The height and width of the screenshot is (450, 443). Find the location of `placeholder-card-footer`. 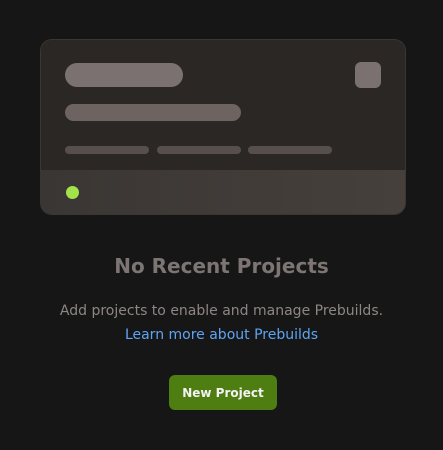

placeholder-card-footer is located at coordinates (223, 192).